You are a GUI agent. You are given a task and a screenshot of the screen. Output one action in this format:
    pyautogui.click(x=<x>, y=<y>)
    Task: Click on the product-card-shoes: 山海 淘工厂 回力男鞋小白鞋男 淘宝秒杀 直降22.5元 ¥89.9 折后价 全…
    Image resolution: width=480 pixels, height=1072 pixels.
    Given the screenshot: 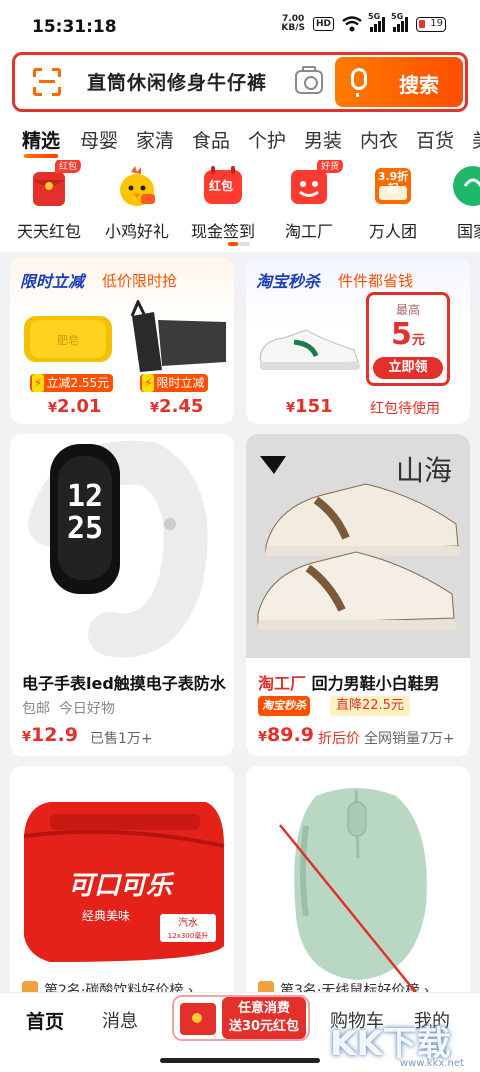 What is the action you would take?
    pyautogui.click(x=358, y=595)
    